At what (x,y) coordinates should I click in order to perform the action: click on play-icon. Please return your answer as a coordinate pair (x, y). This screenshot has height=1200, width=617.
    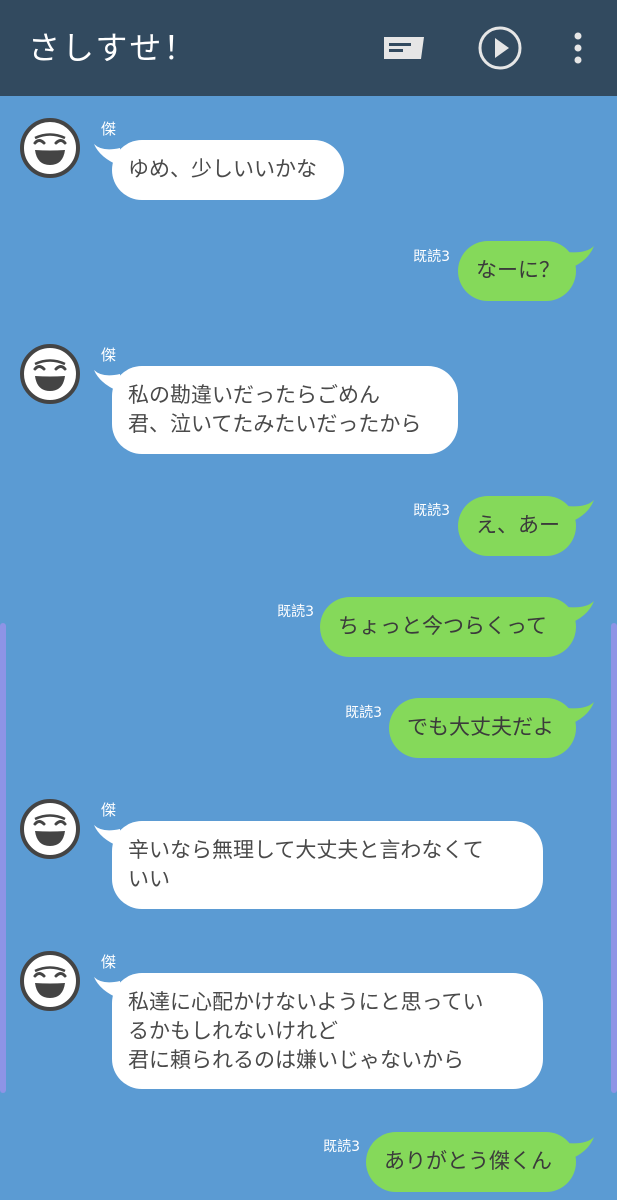
    Looking at the image, I should click on (500, 48).